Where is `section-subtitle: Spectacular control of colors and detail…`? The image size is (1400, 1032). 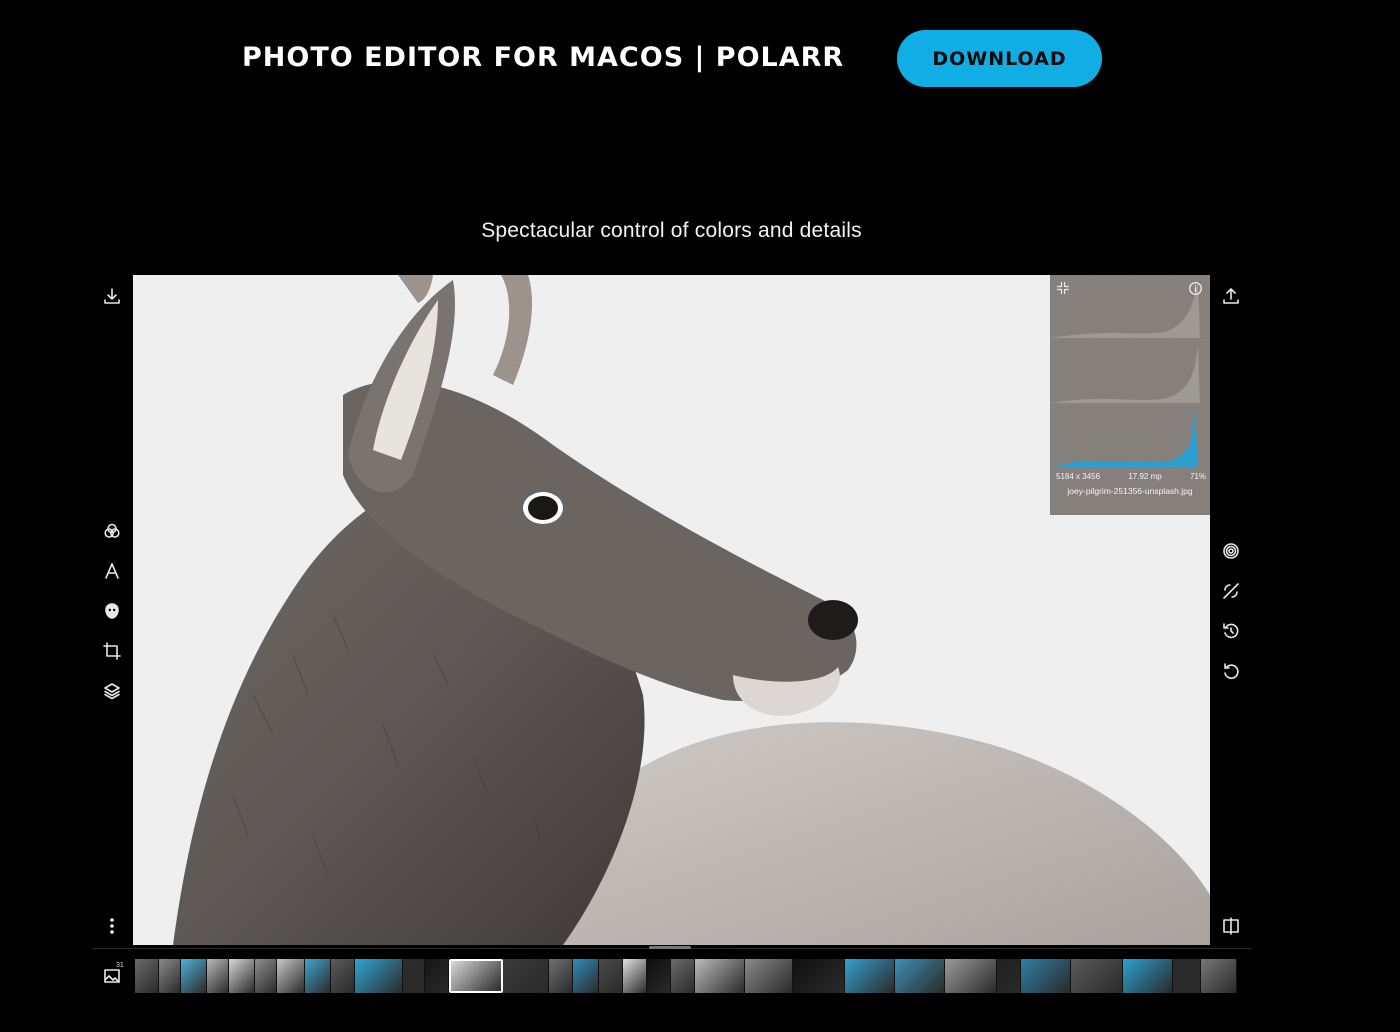
section-subtitle: Spectacular control of colors and detail… is located at coordinates (671, 230).